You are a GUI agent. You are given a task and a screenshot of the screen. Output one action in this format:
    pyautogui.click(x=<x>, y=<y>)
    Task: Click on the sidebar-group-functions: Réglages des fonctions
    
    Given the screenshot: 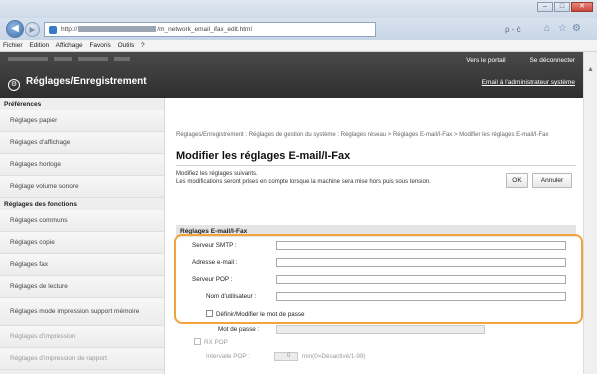 What is the action you would take?
    pyautogui.click(x=40, y=204)
    